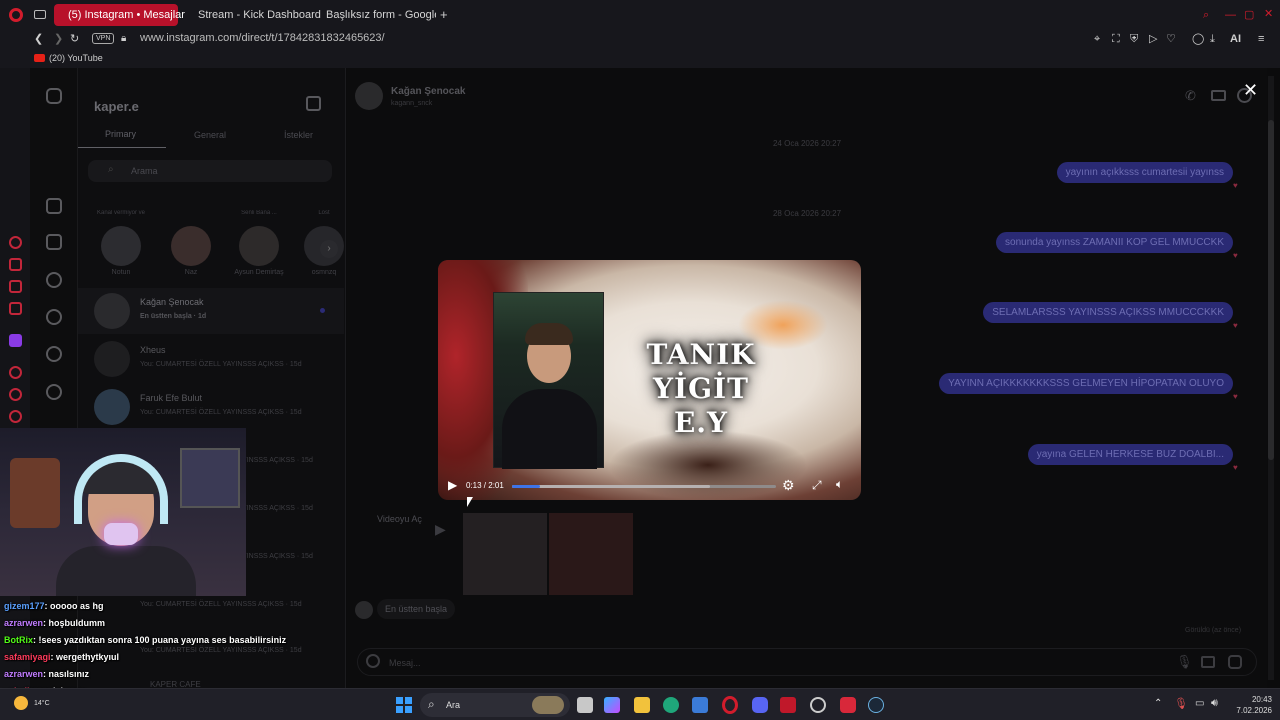 The image size is (1280, 720). What do you see at coordinates (876, 705) in the screenshot?
I see `steam-icon` at bounding box center [876, 705].